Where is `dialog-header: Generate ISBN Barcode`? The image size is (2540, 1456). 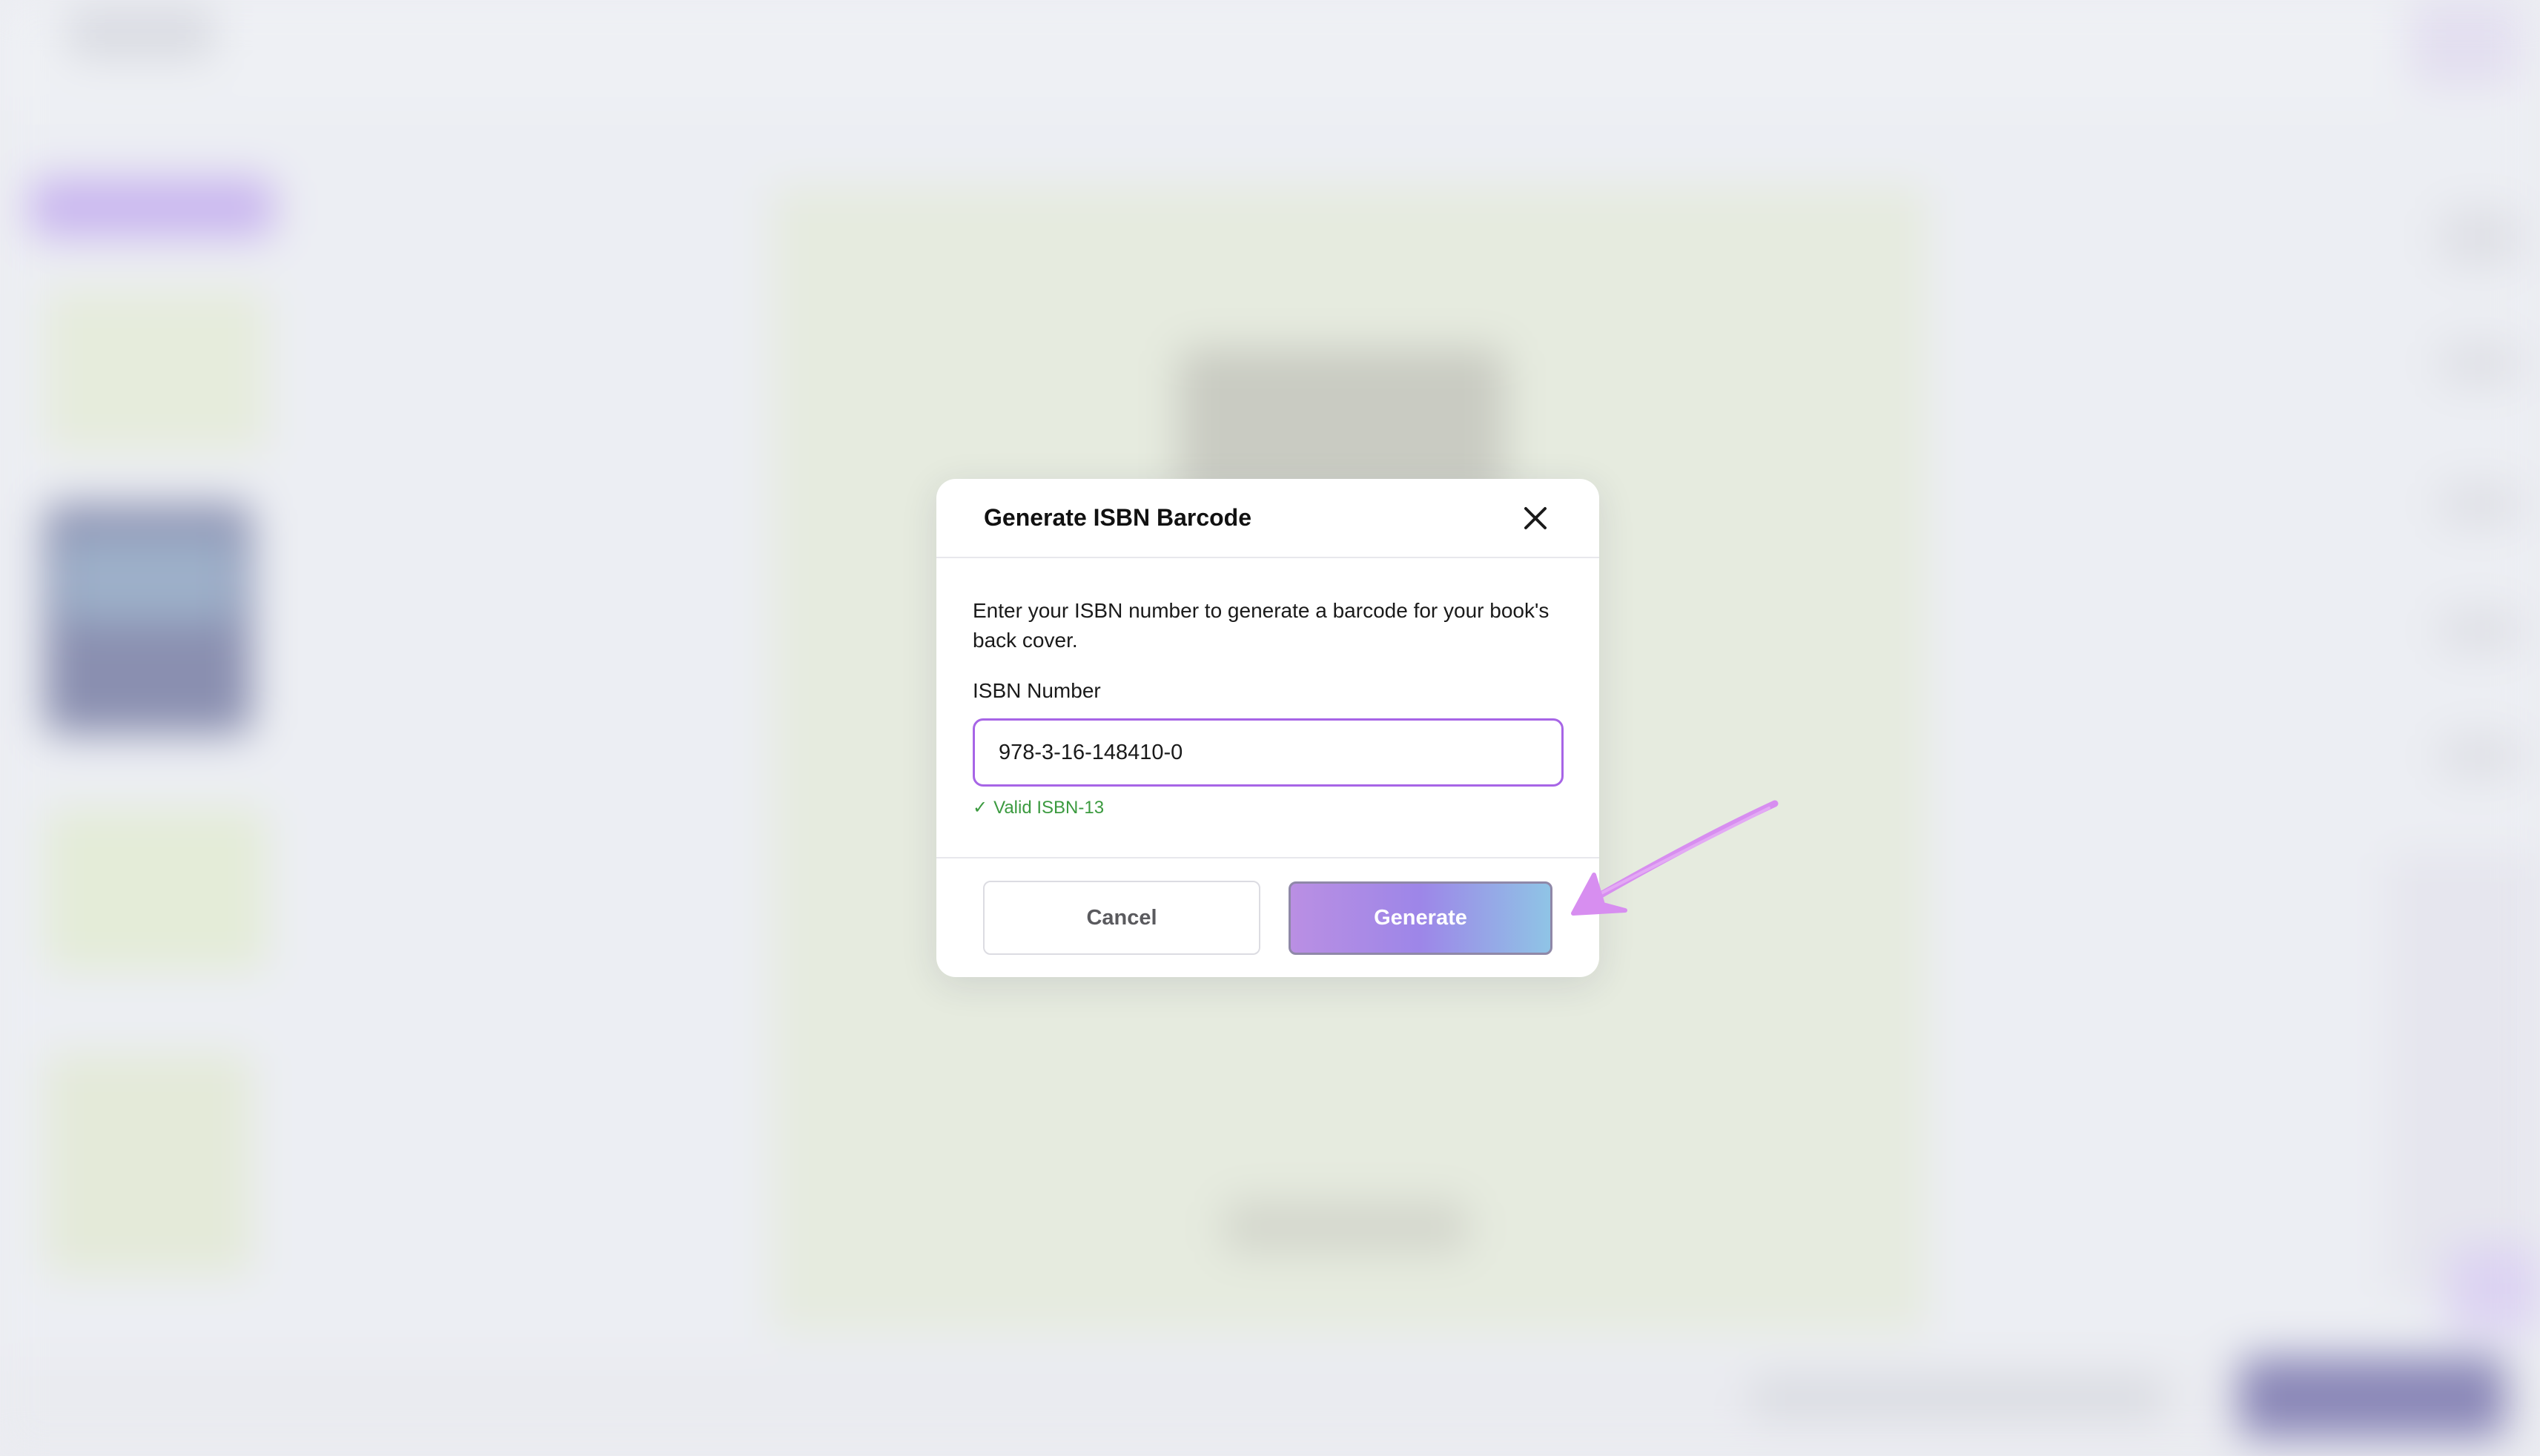 dialog-header: Generate ISBN Barcode is located at coordinates (1267, 518).